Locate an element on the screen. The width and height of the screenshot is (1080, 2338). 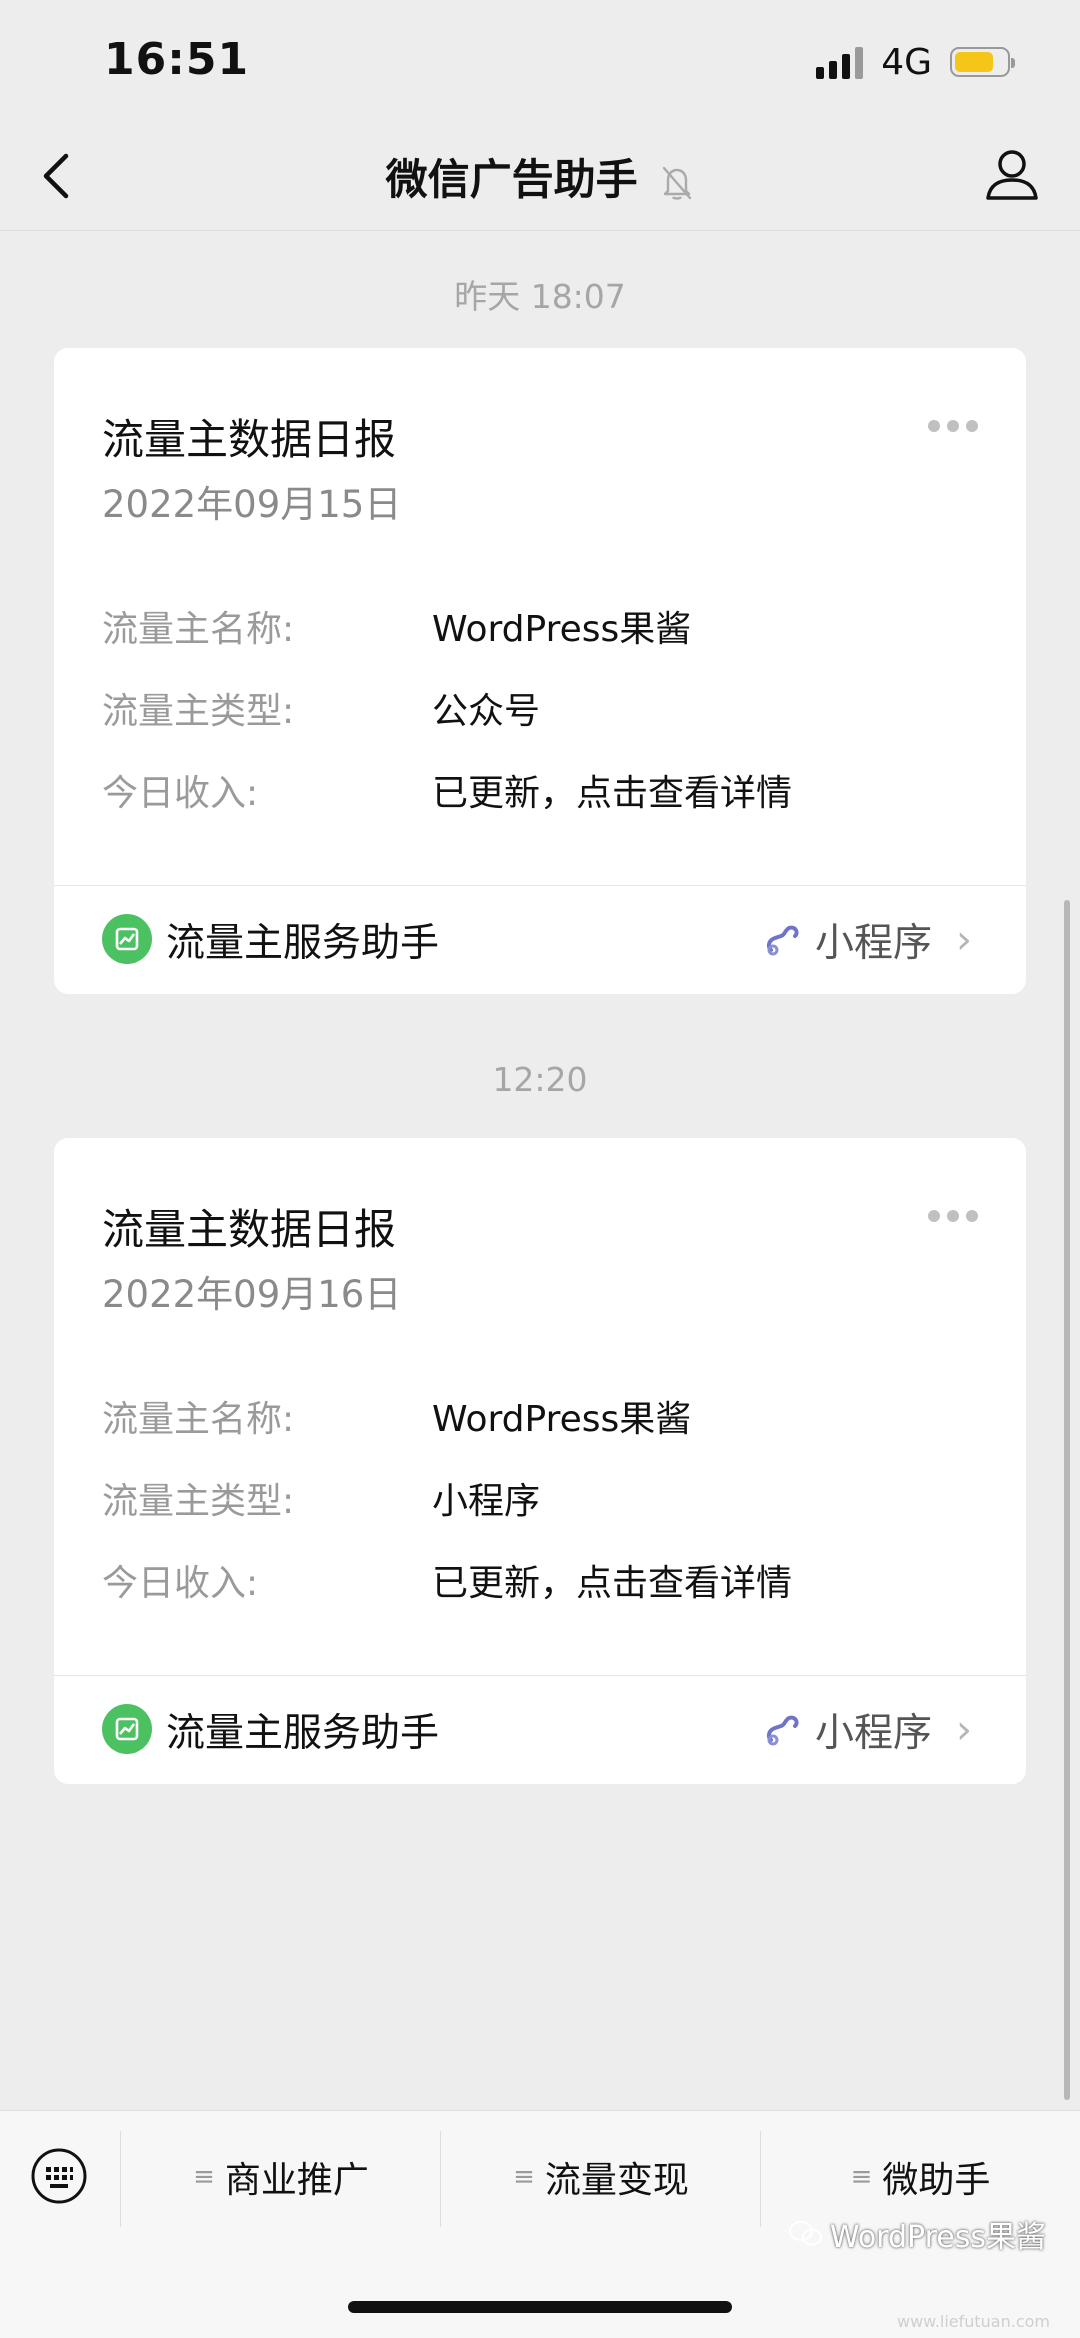
page-title: 微信广告助手 is located at coordinates (540, 176).